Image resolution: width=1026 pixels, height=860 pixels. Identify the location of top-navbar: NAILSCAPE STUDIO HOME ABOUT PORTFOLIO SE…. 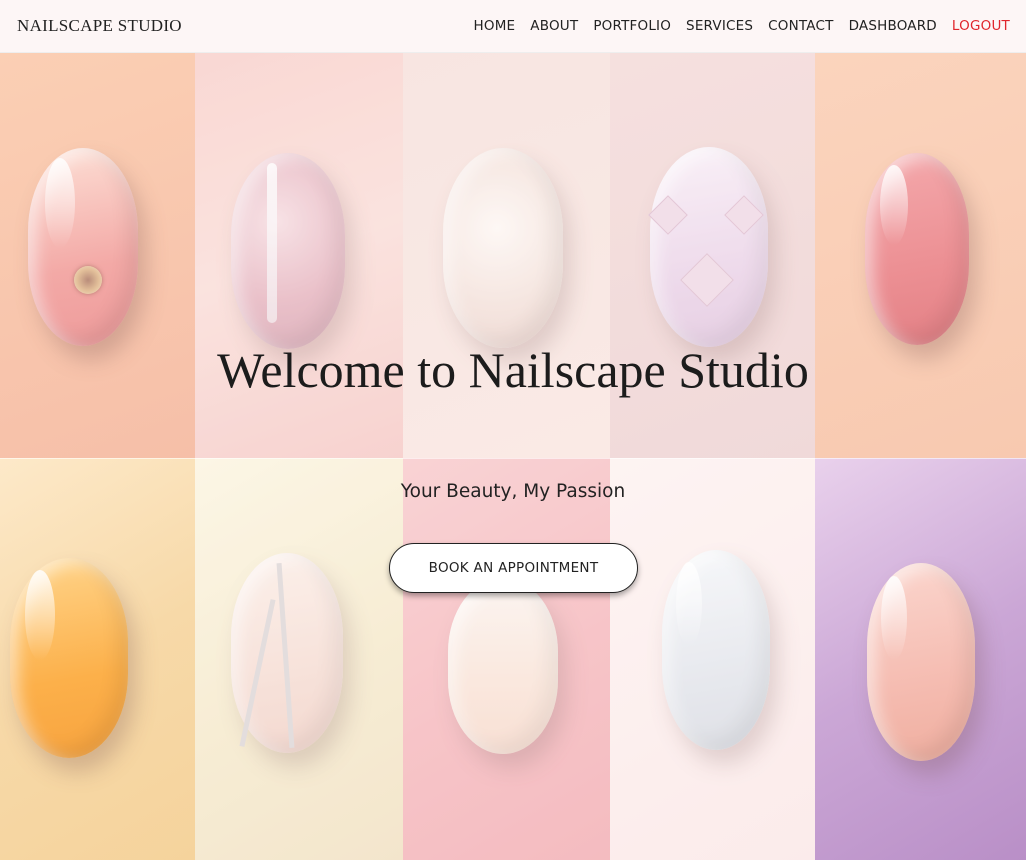
(513, 26).